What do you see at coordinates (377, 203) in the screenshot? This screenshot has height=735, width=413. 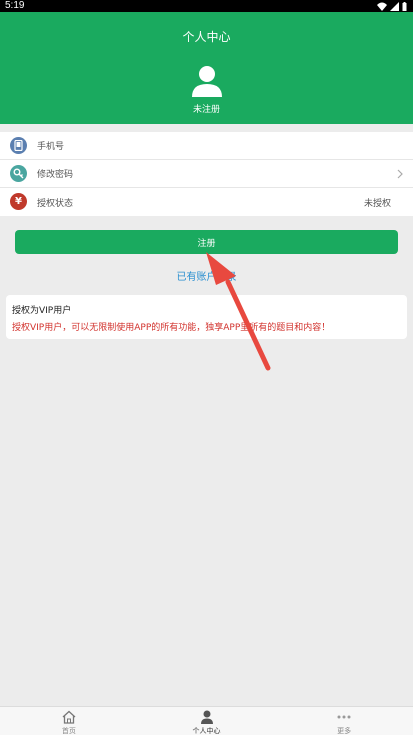 I see `auth-status-value: 未授权` at bounding box center [377, 203].